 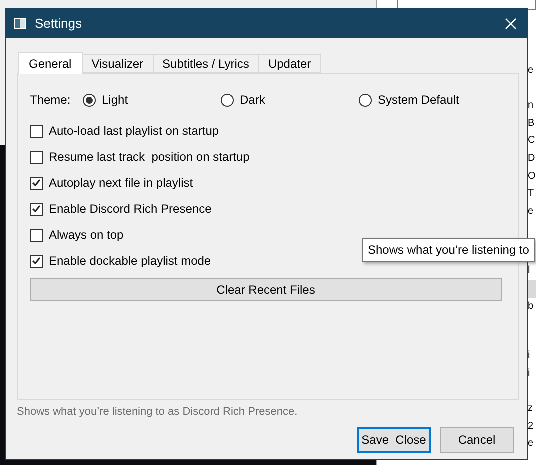 What do you see at coordinates (532, 194) in the screenshot?
I see `file-row: T` at bounding box center [532, 194].